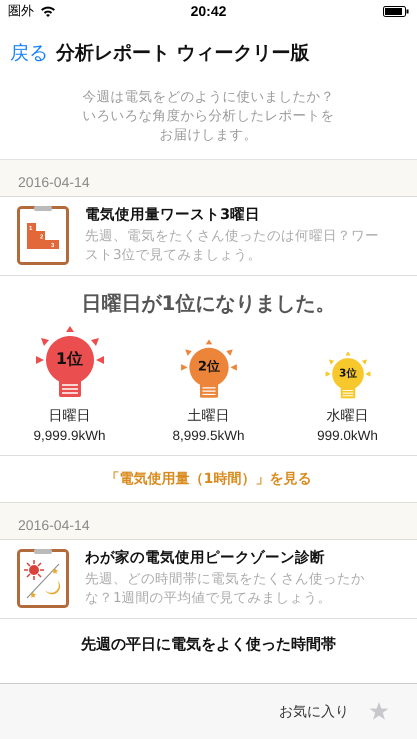  Describe the element at coordinates (69, 359) in the screenshot. I see `rank-label: 1位` at that location.